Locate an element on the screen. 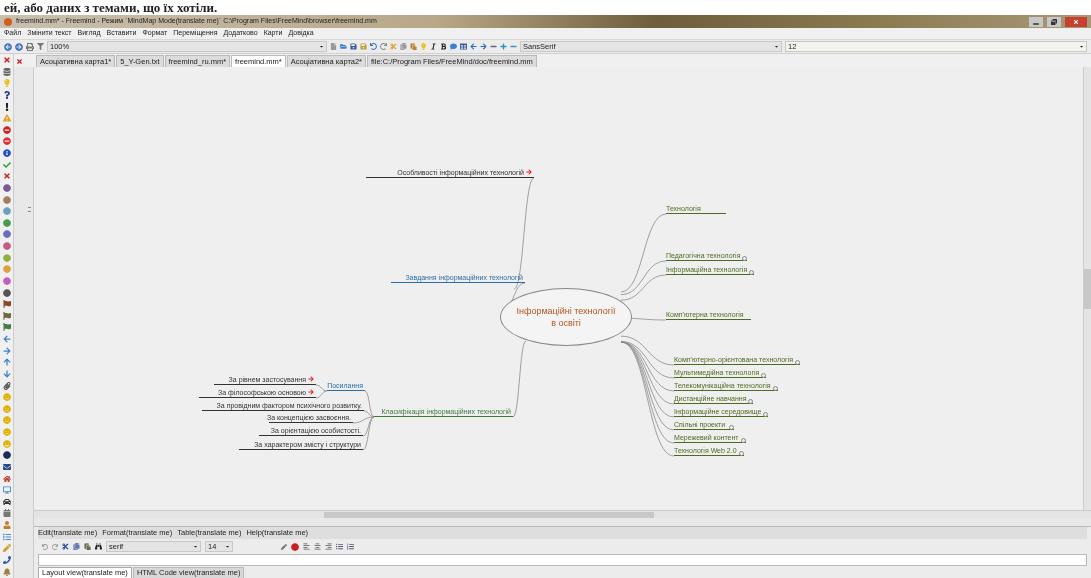  app-icon is located at coordinates (8, 21).